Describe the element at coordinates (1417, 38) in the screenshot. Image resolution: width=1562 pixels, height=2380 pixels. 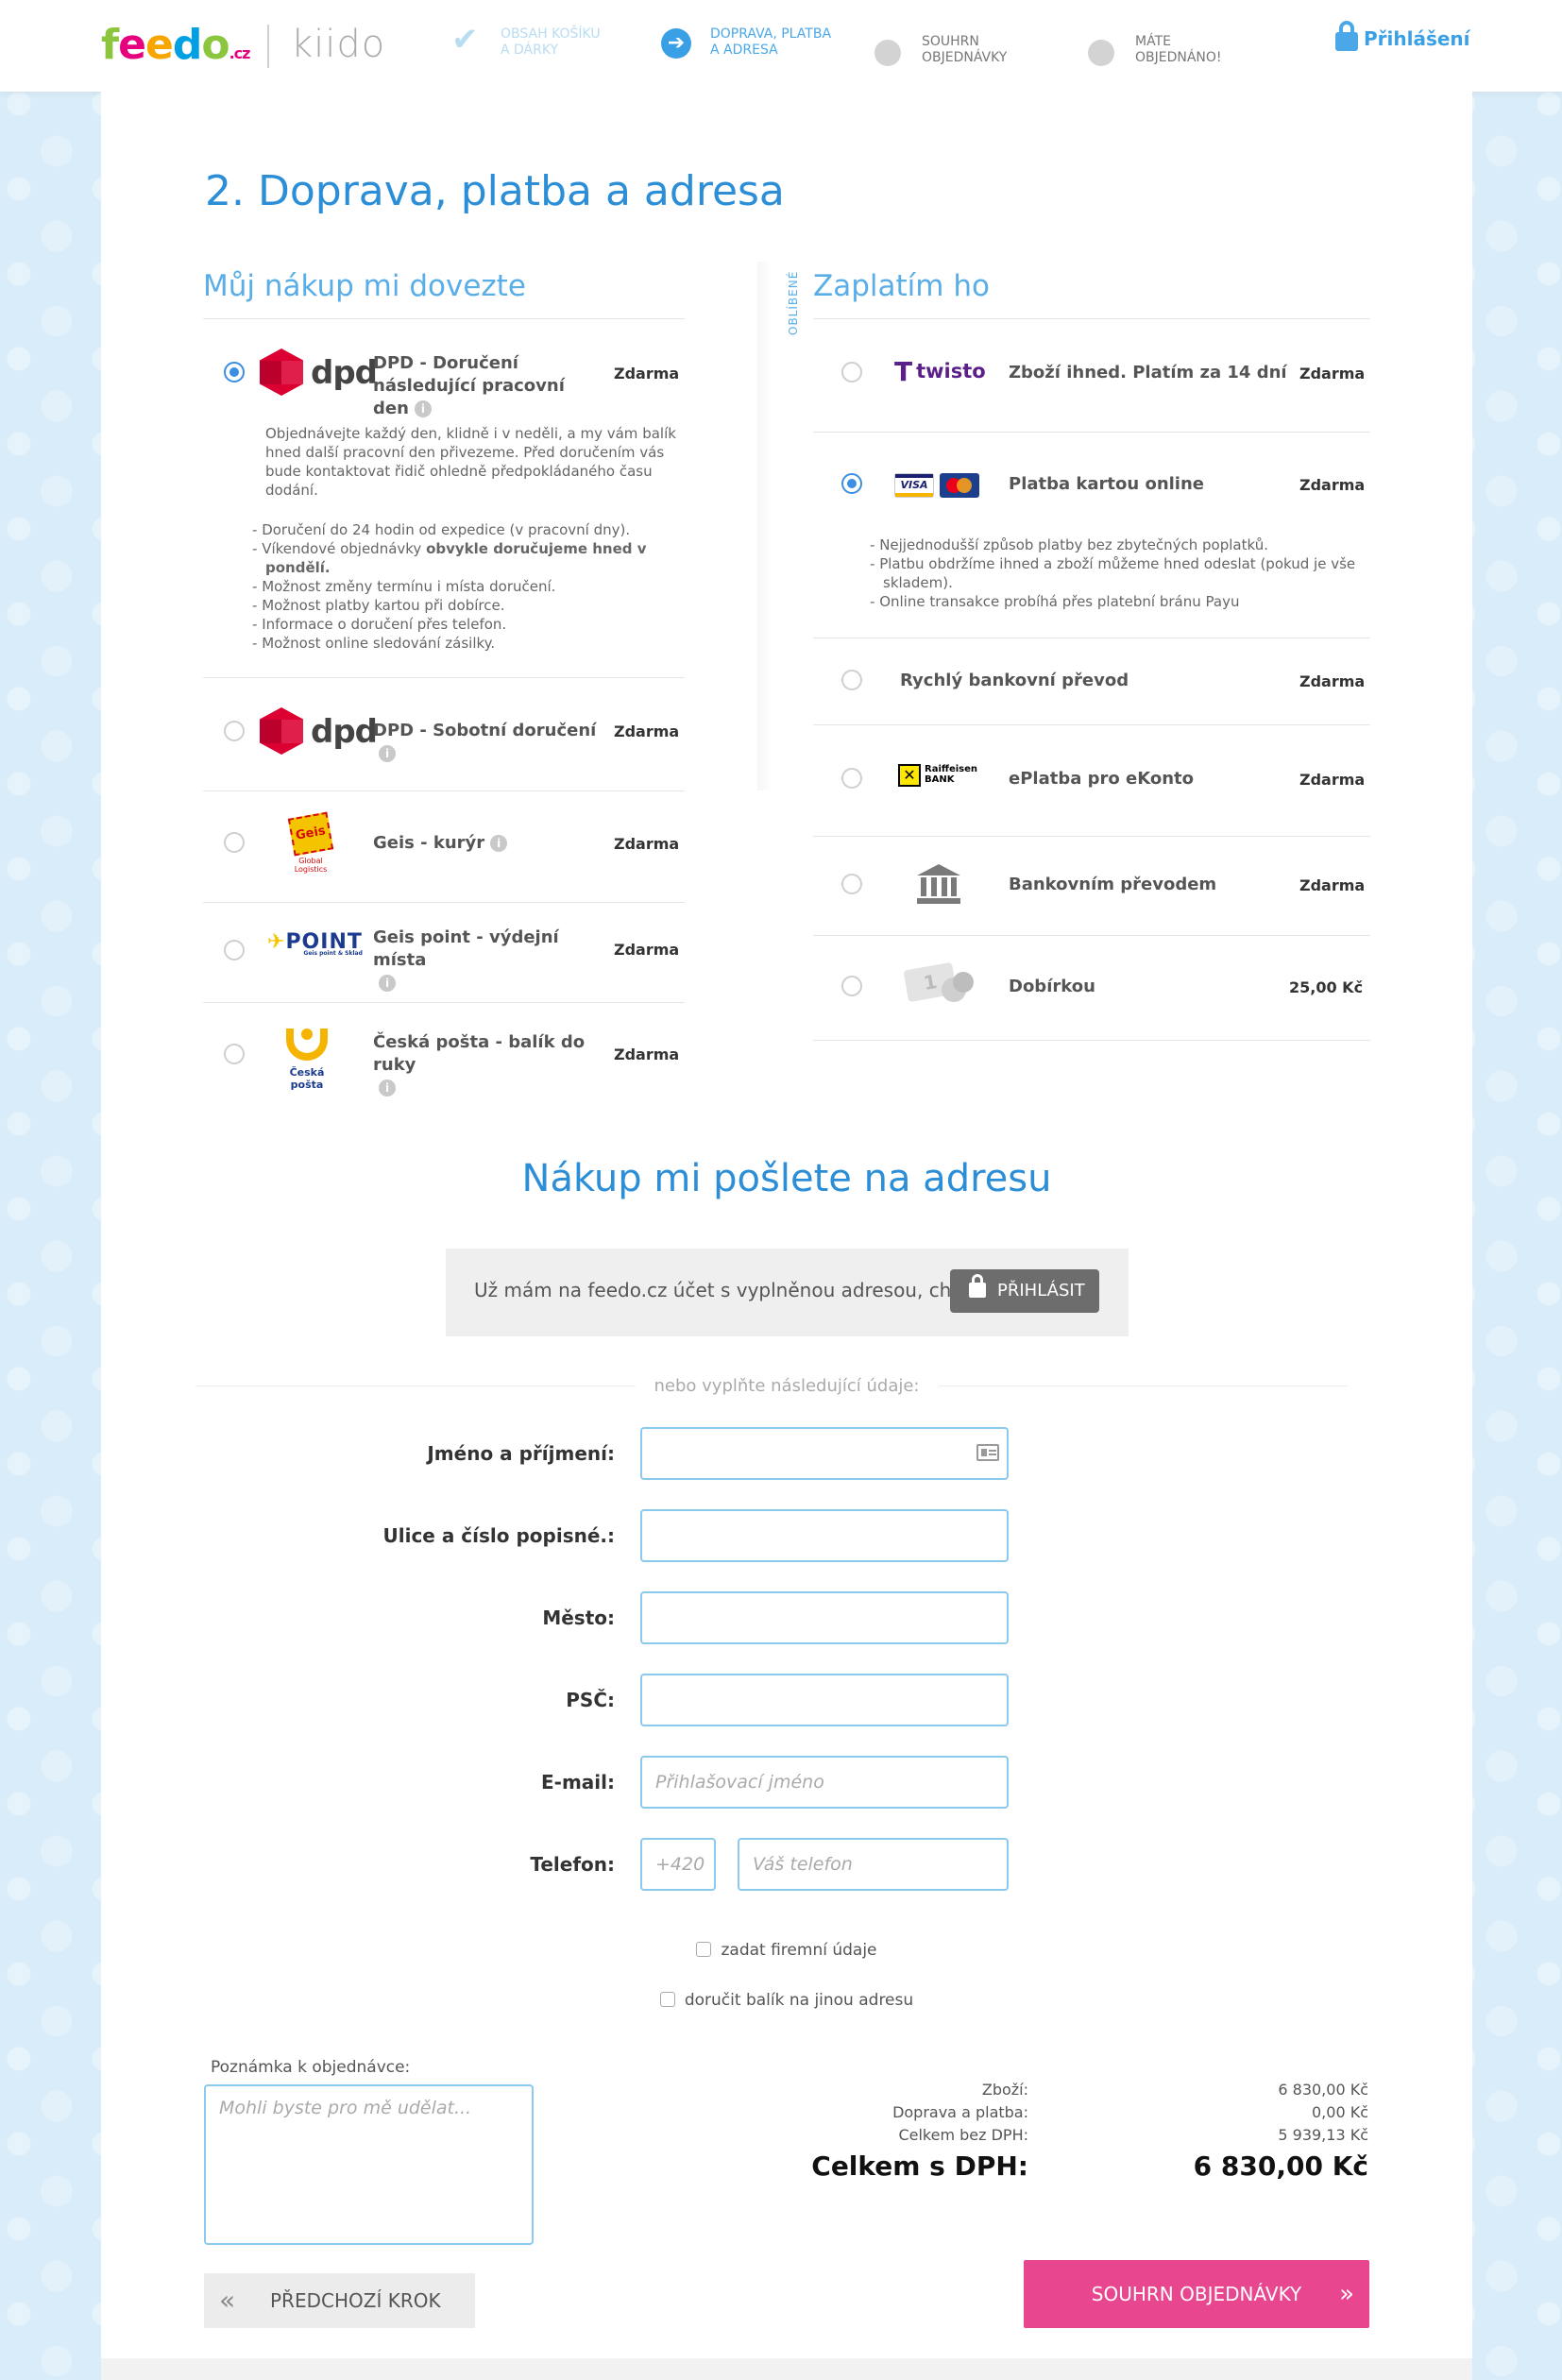
I see `login-link-label: Přihlášení` at that location.